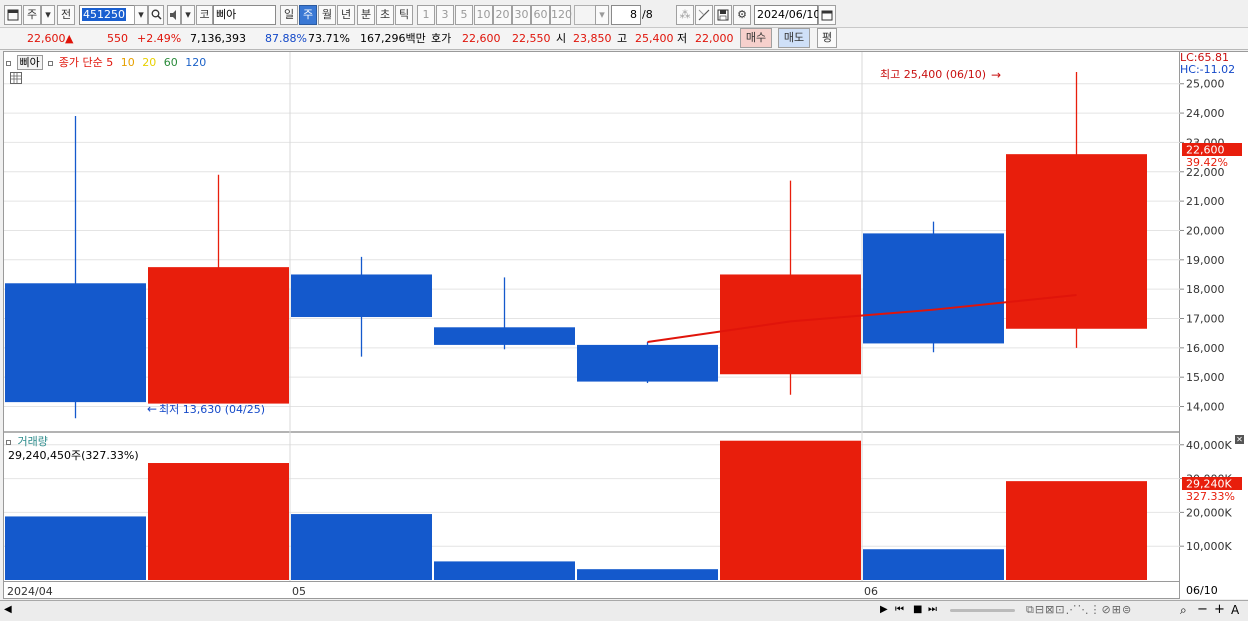  What do you see at coordinates (174, 15) in the screenshot?
I see `speaker-icon` at bounding box center [174, 15].